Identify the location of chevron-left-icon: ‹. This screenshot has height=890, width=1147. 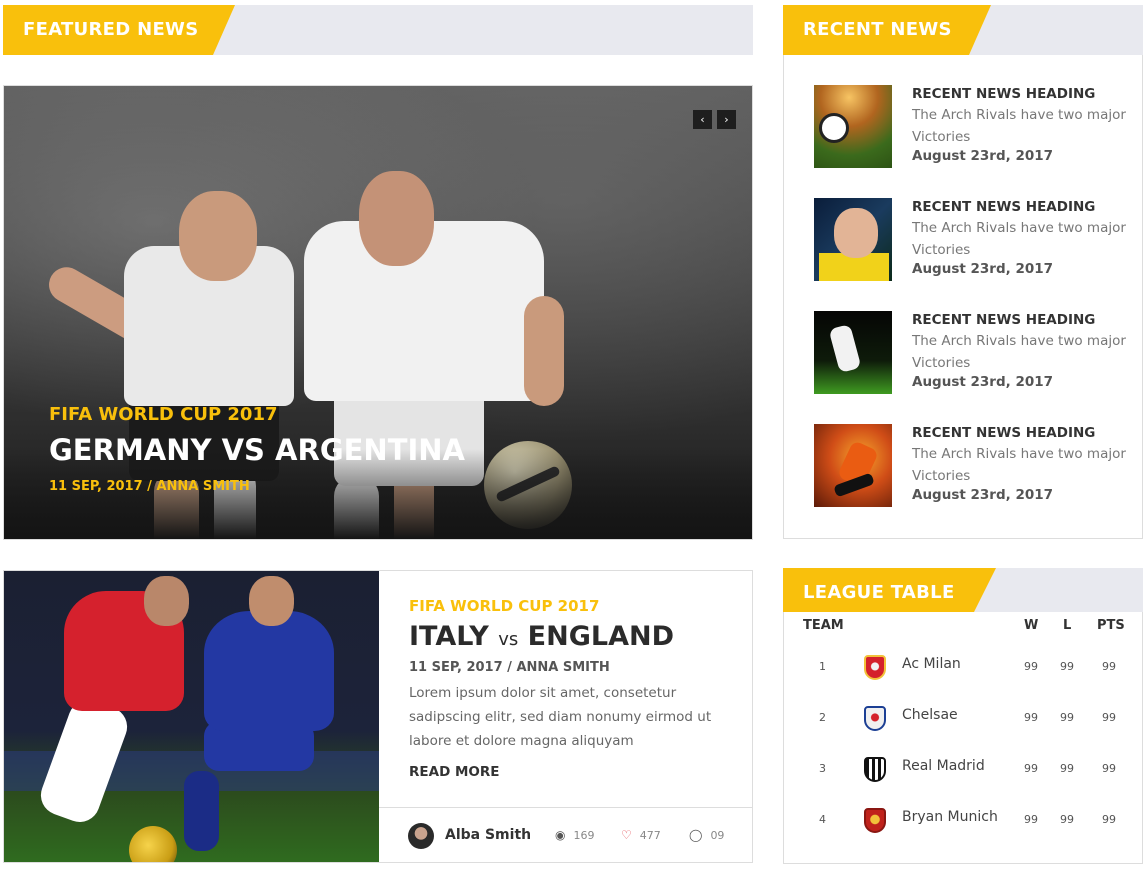
(702, 119).